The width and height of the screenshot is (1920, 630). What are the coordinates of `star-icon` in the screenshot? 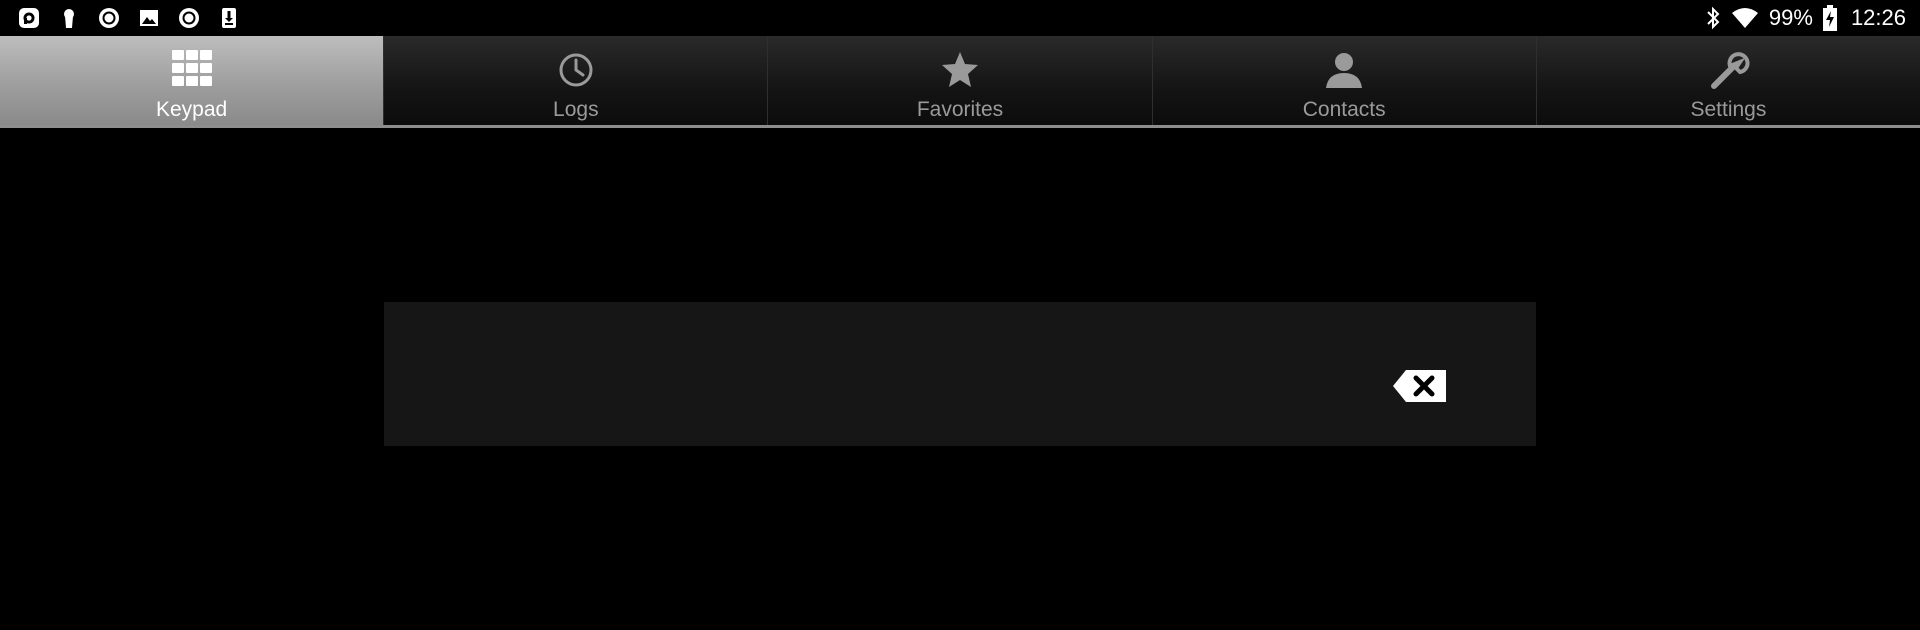 It's located at (960, 69).